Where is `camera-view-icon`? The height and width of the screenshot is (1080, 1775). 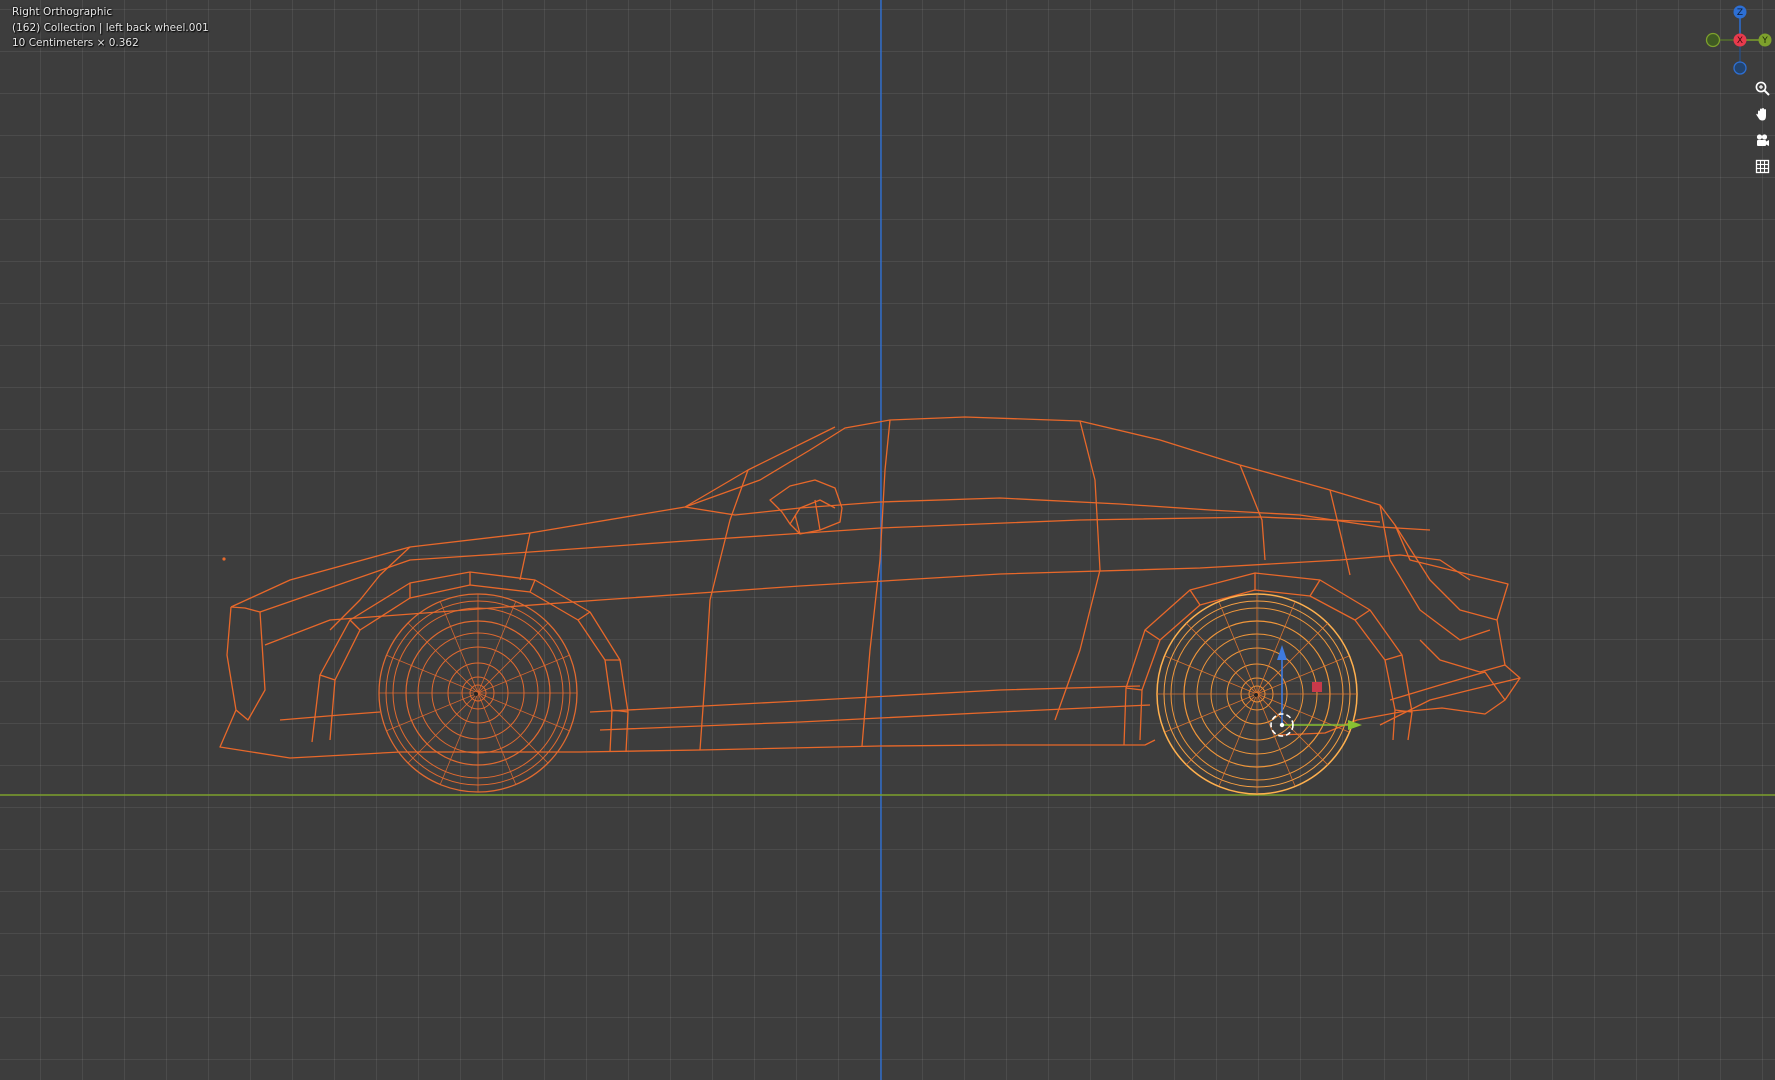
camera-view-icon is located at coordinates (1762, 139).